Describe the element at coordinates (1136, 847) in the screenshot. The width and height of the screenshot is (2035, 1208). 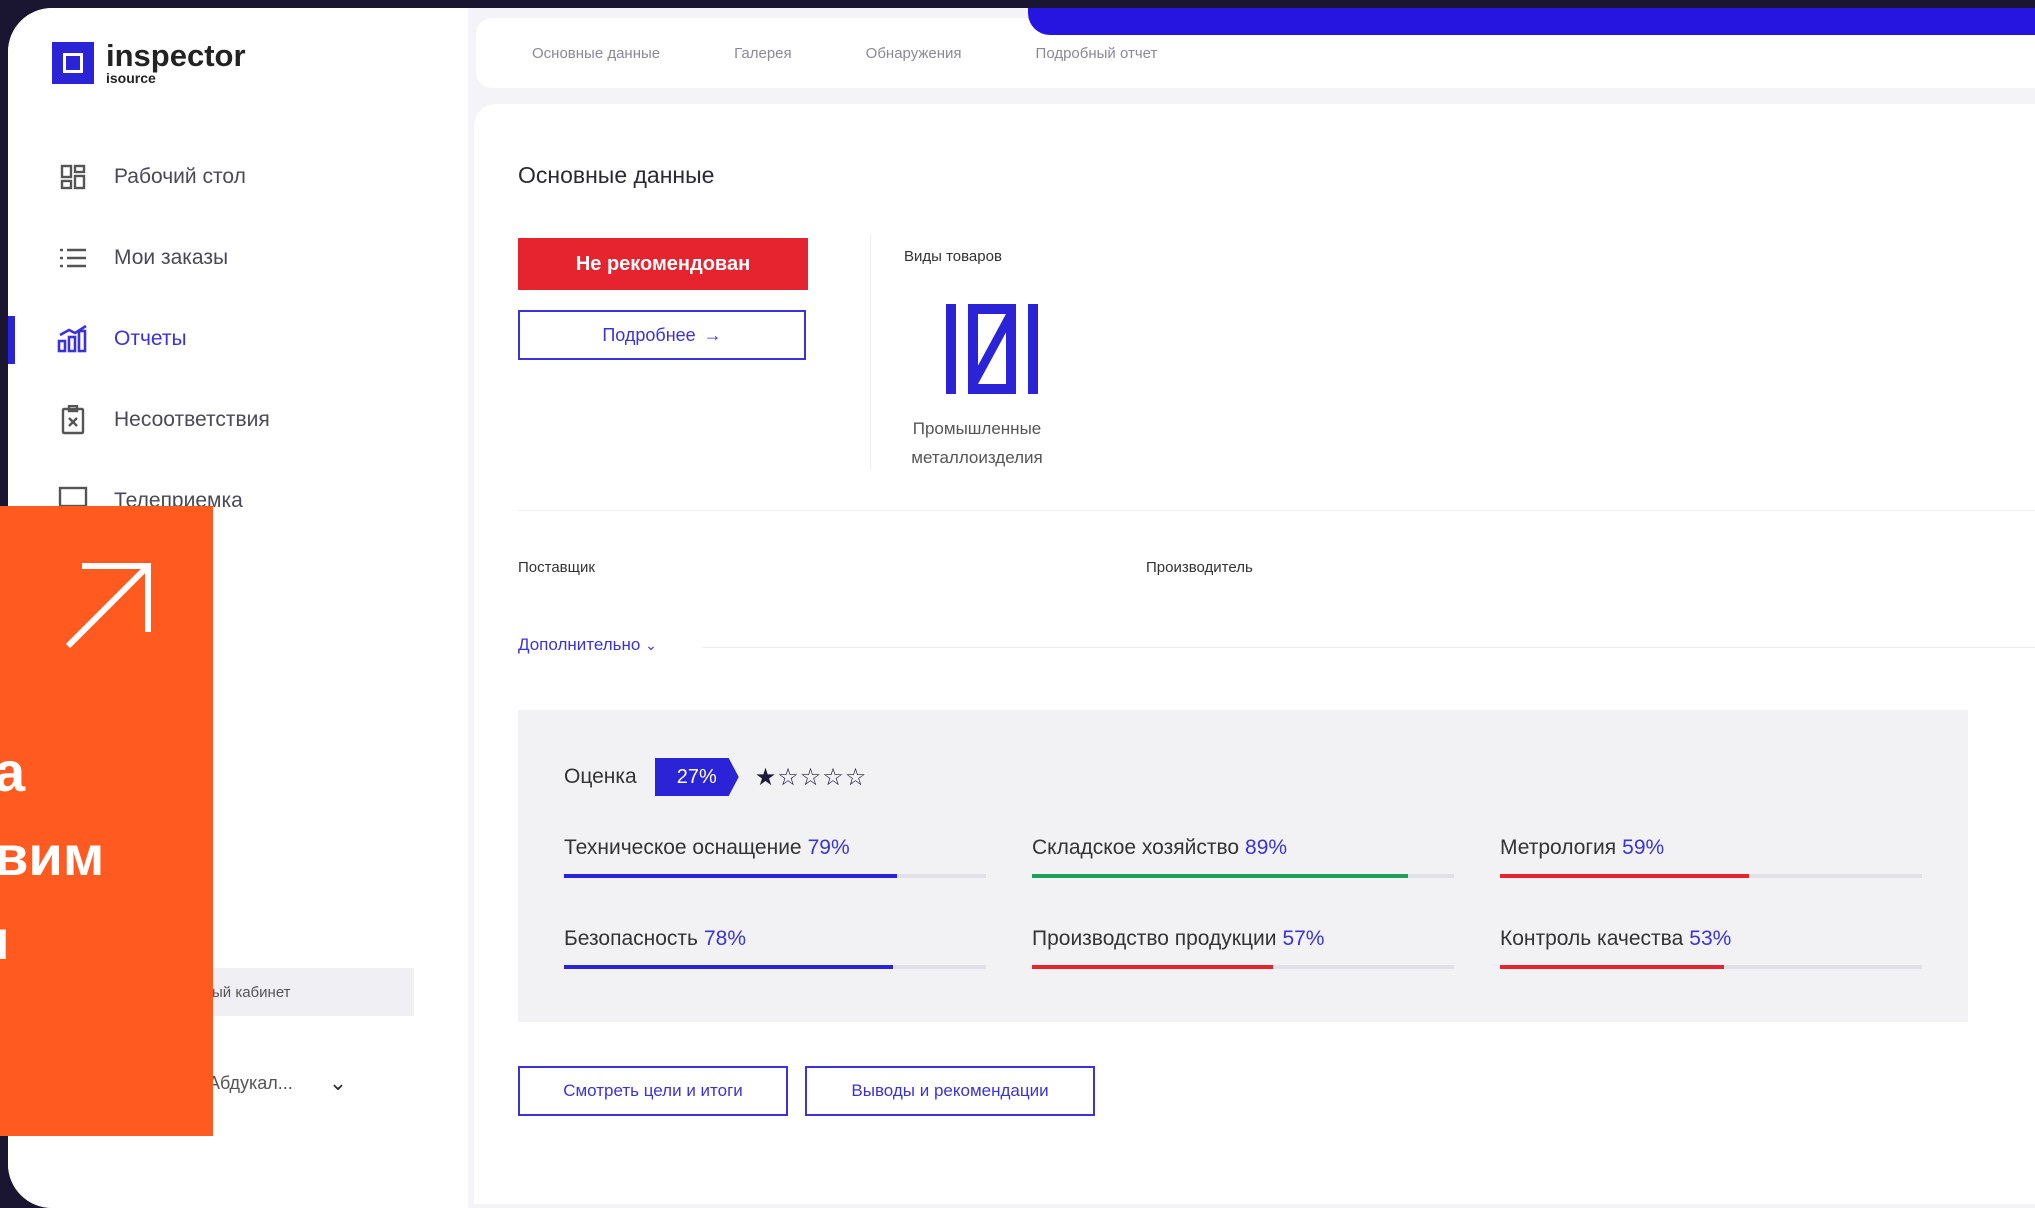
I see `metric-name: Складское хозяйство` at that location.